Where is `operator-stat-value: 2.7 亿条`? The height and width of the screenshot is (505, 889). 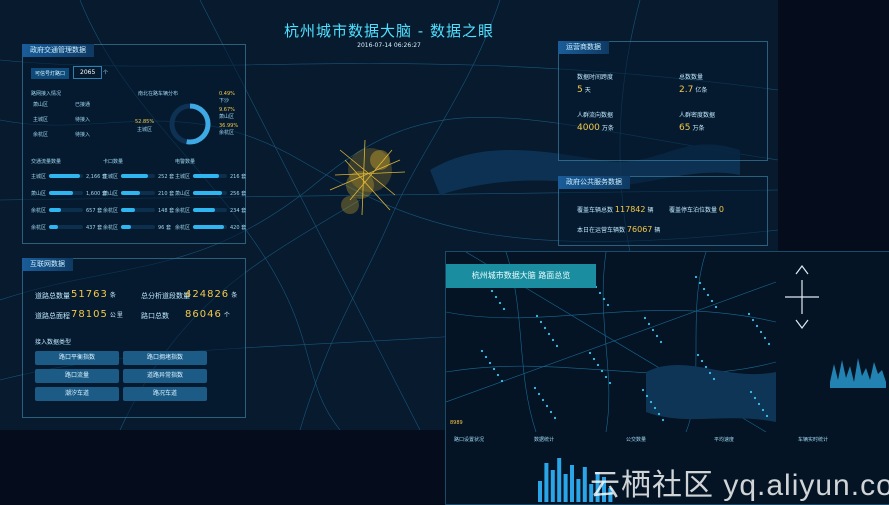
operator-stat-value: 2.7 亿条 is located at coordinates (693, 90).